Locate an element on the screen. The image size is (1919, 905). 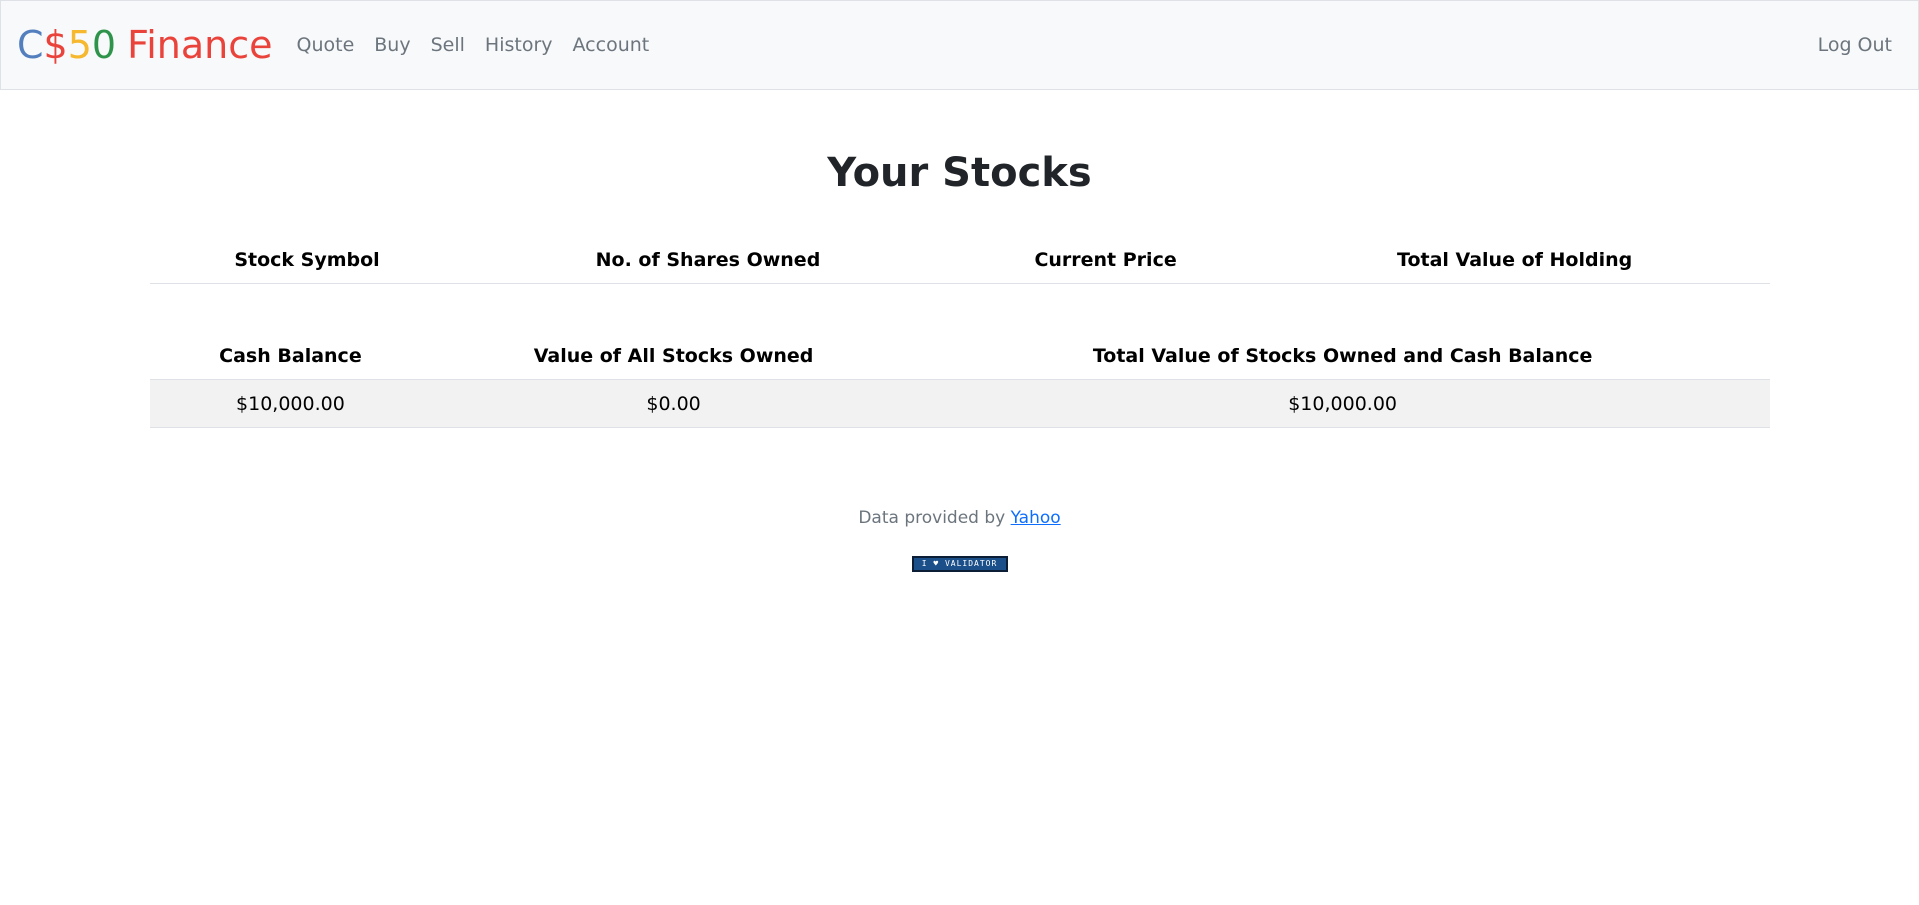
table-row: $10,000.00 $0.00 $10,000.00 is located at coordinates (959, 403).